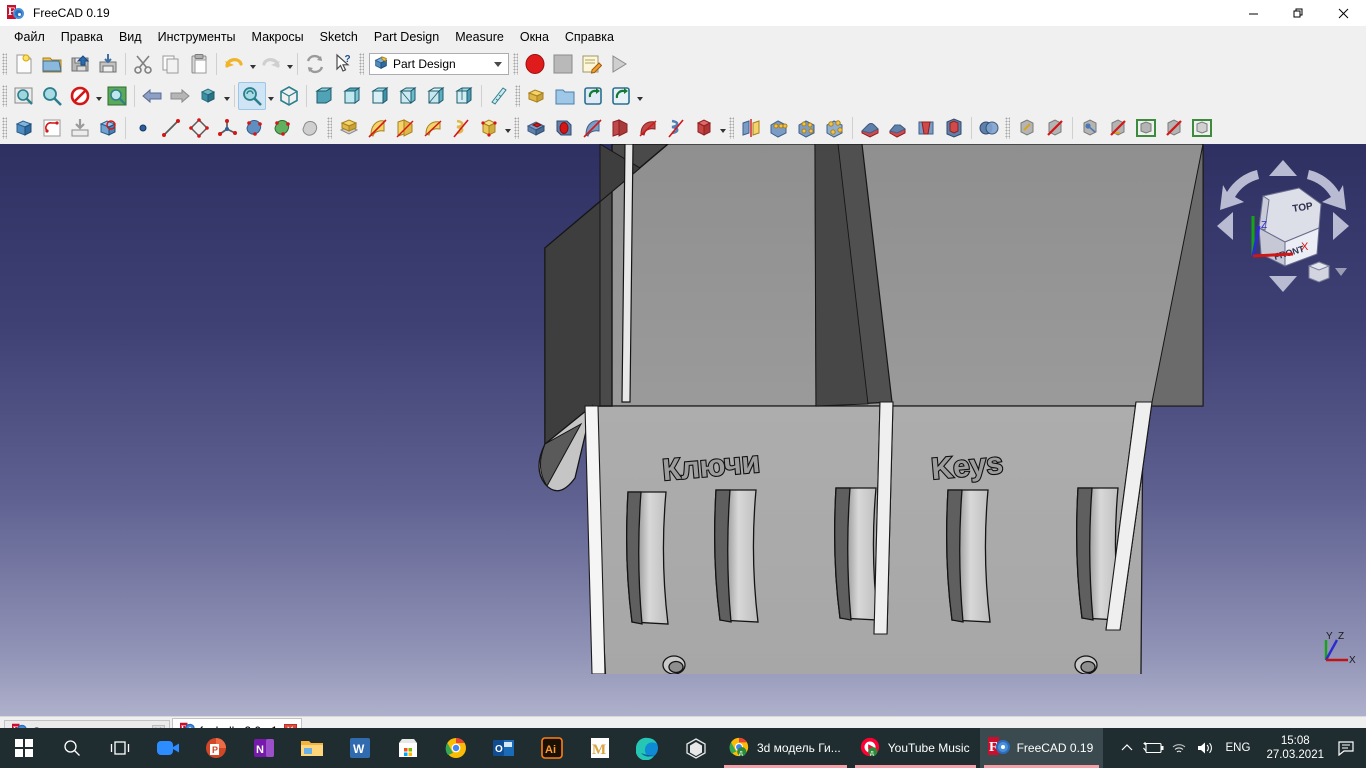 This screenshot has width=1366, height=768. What do you see at coordinates (619, 64) in the screenshot?
I see `macro-execute-icon` at bounding box center [619, 64].